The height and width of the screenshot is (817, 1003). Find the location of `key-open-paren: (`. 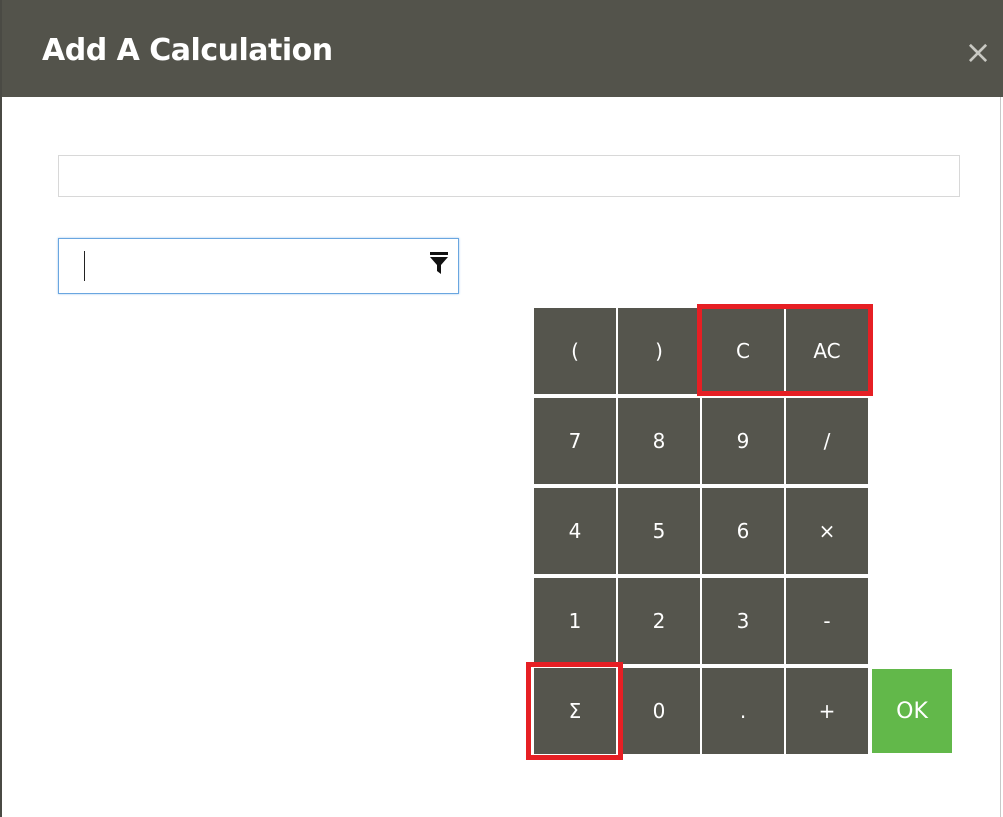

key-open-paren: ( is located at coordinates (575, 351).